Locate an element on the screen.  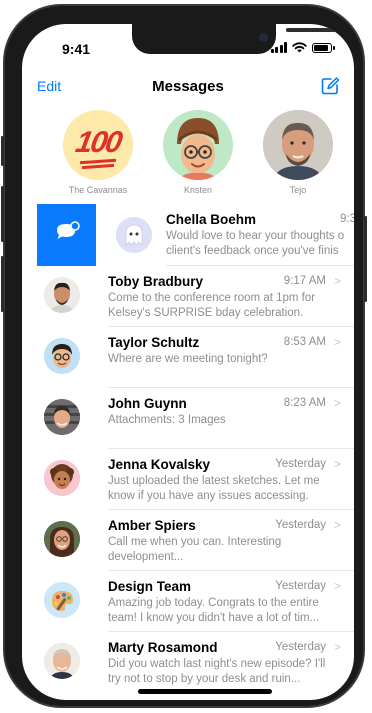
unread-bubble-icon is located at coordinates (68, 230).